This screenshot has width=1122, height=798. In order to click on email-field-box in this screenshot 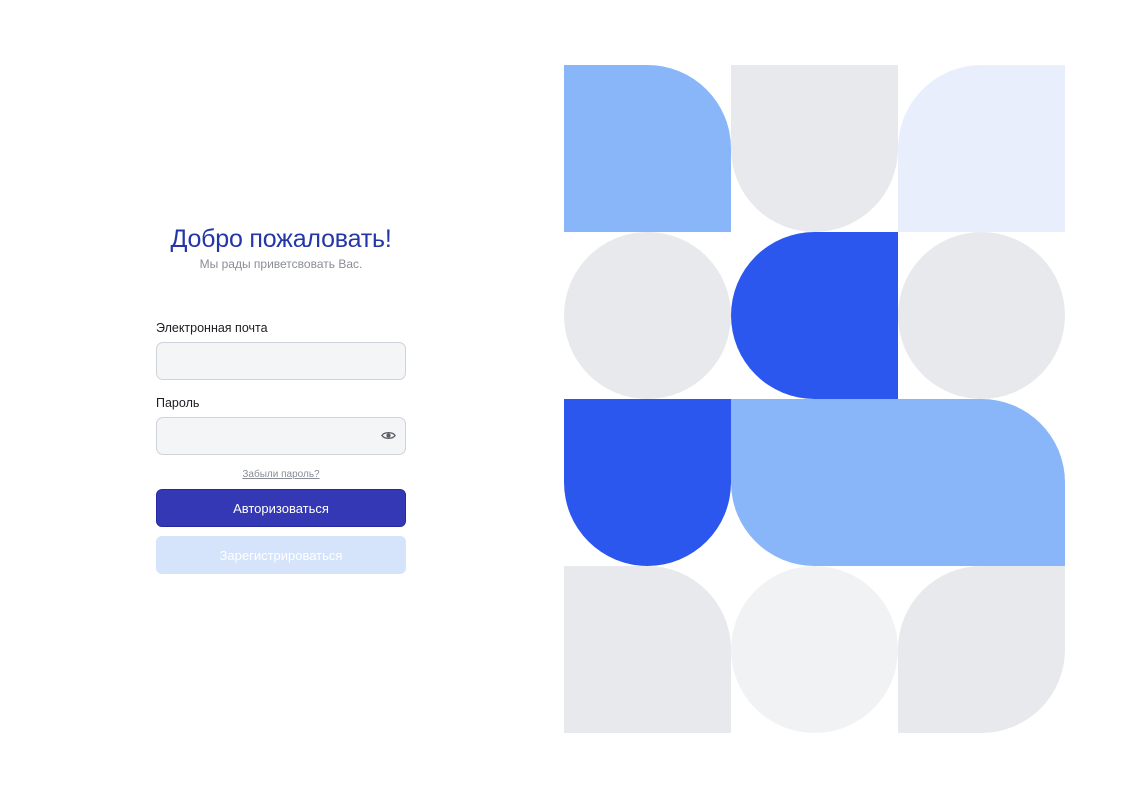, I will do `click(281, 361)`.